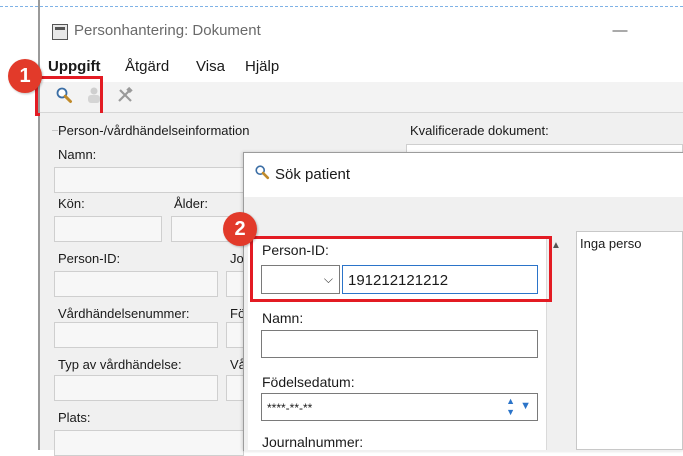  What do you see at coordinates (156, 130) in the screenshot?
I see `group-title: Person-/vårdhändelseinformation` at bounding box center [156, 130].